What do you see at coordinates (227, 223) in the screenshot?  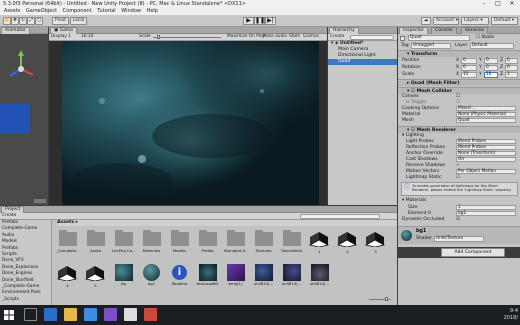 I see `asset-breadcrumb: Assets ▸` at bounding box center [227, 223].